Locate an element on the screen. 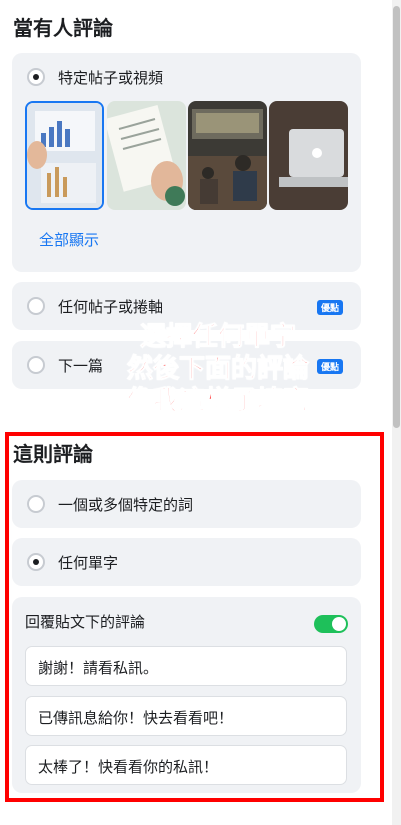 The width and height of the screenshot is (401, 825). pro-badge: 優點 is located at coordinates (330, 307).